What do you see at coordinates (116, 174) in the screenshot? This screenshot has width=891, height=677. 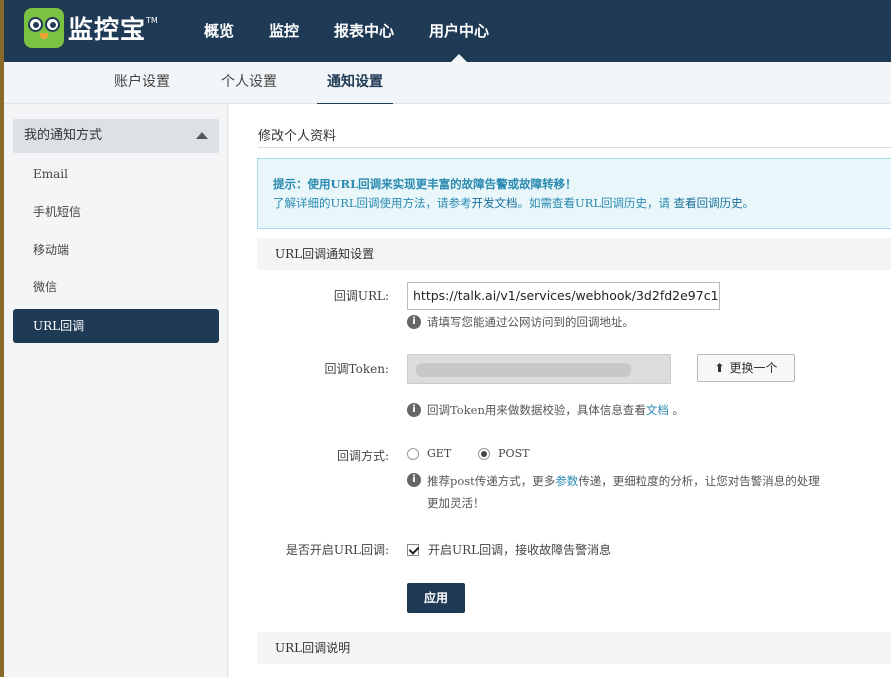 I see `sidebar-item-email: Email` at bounding box center [116, 174].